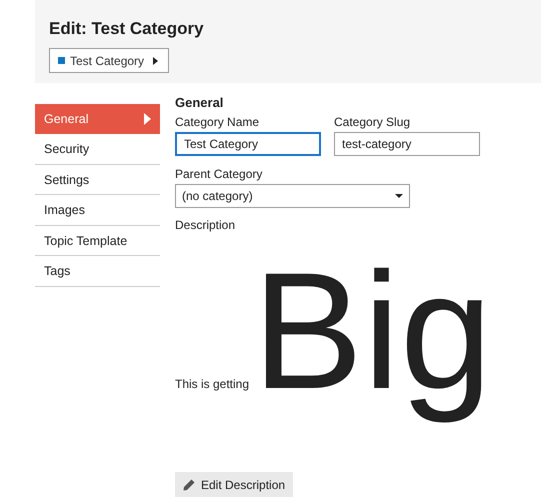 Image resolution: width=541 pixels, height=500 pixels. Describe the element at coordinates (109, 60) in the screenshot. I see `category-breadcrumb: Test Category` at that location.